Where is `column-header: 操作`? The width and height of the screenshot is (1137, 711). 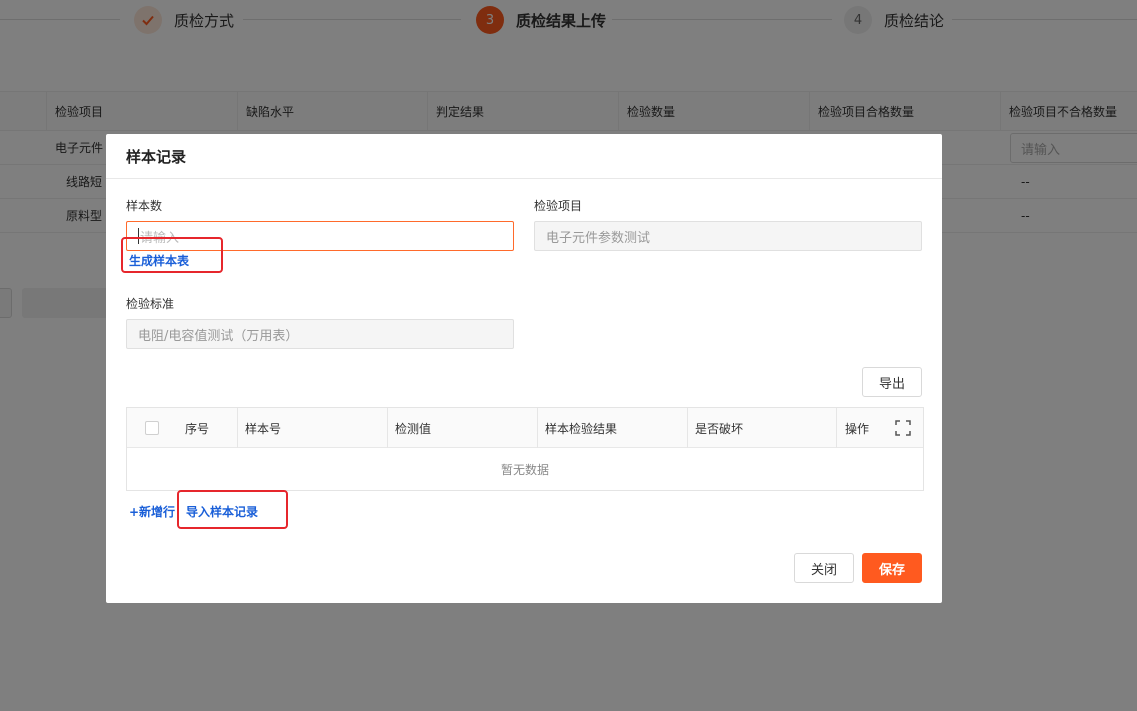 column-header: 操作 is located at coordinates (857, 428).